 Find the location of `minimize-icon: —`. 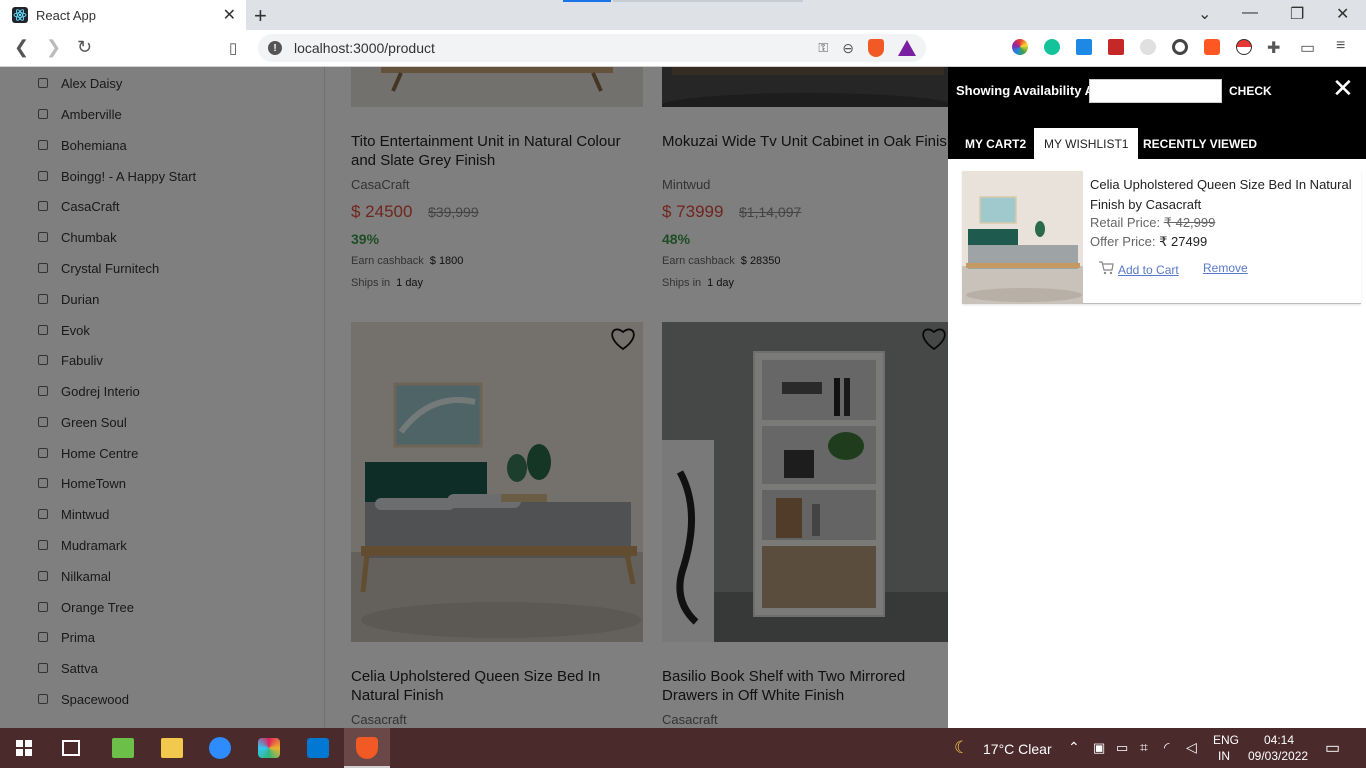

minimize-icon: — is located at coordinates (1250, 13).